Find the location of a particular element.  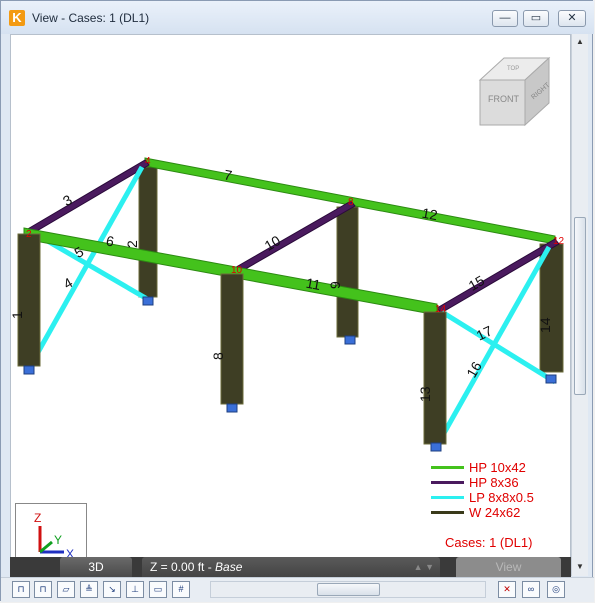

section-legend: HP 10x42 HP 8x36 LP 8x8x0.5 W 24x62 is located at coordinates (499, 490).